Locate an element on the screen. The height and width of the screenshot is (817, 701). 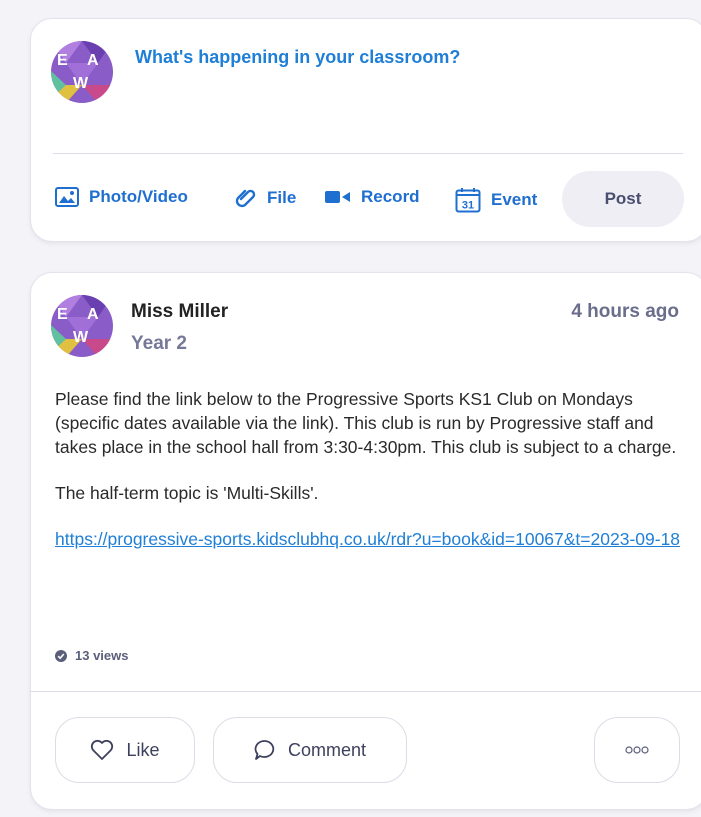
event-label: Event is located at coordinates (514, 199).